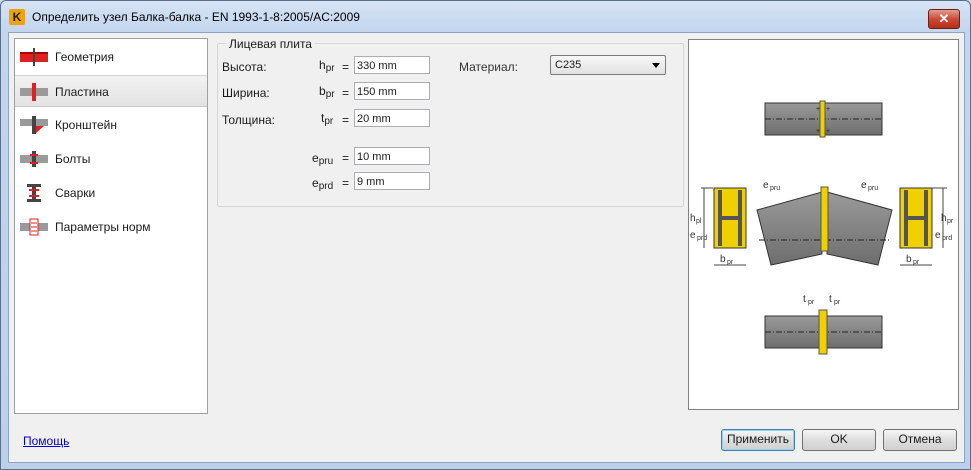 The width and height of the screenshot is (971, 470). I want to click on label-hpr-sub: pr, so click(950, 221).